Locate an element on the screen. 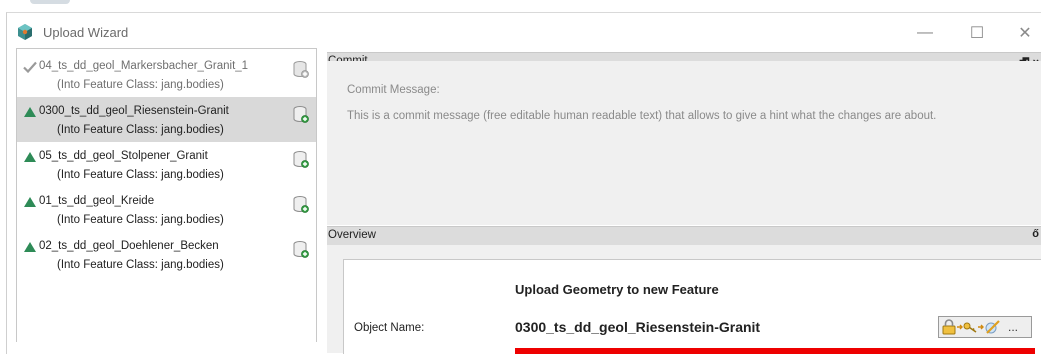 The height and width of the screenshot is (354, 1041). object-name-value: 0300_ts_dd_geol_Riesenstein-Granit is located at coordinates (638, 327).